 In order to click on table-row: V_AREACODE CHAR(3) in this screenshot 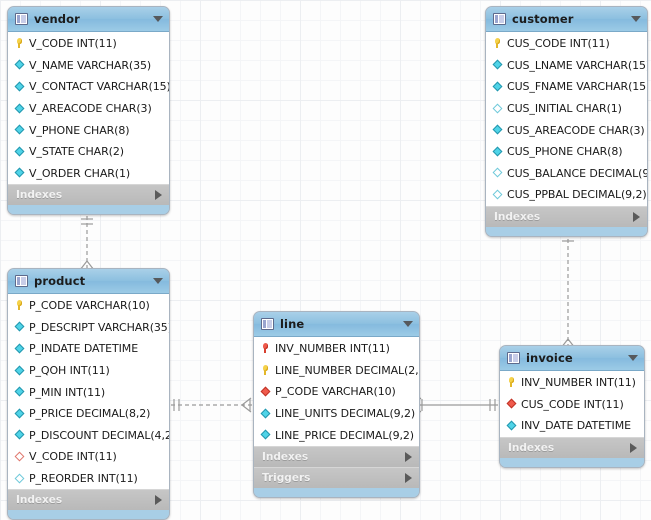, I will do `click(88, 109)`.